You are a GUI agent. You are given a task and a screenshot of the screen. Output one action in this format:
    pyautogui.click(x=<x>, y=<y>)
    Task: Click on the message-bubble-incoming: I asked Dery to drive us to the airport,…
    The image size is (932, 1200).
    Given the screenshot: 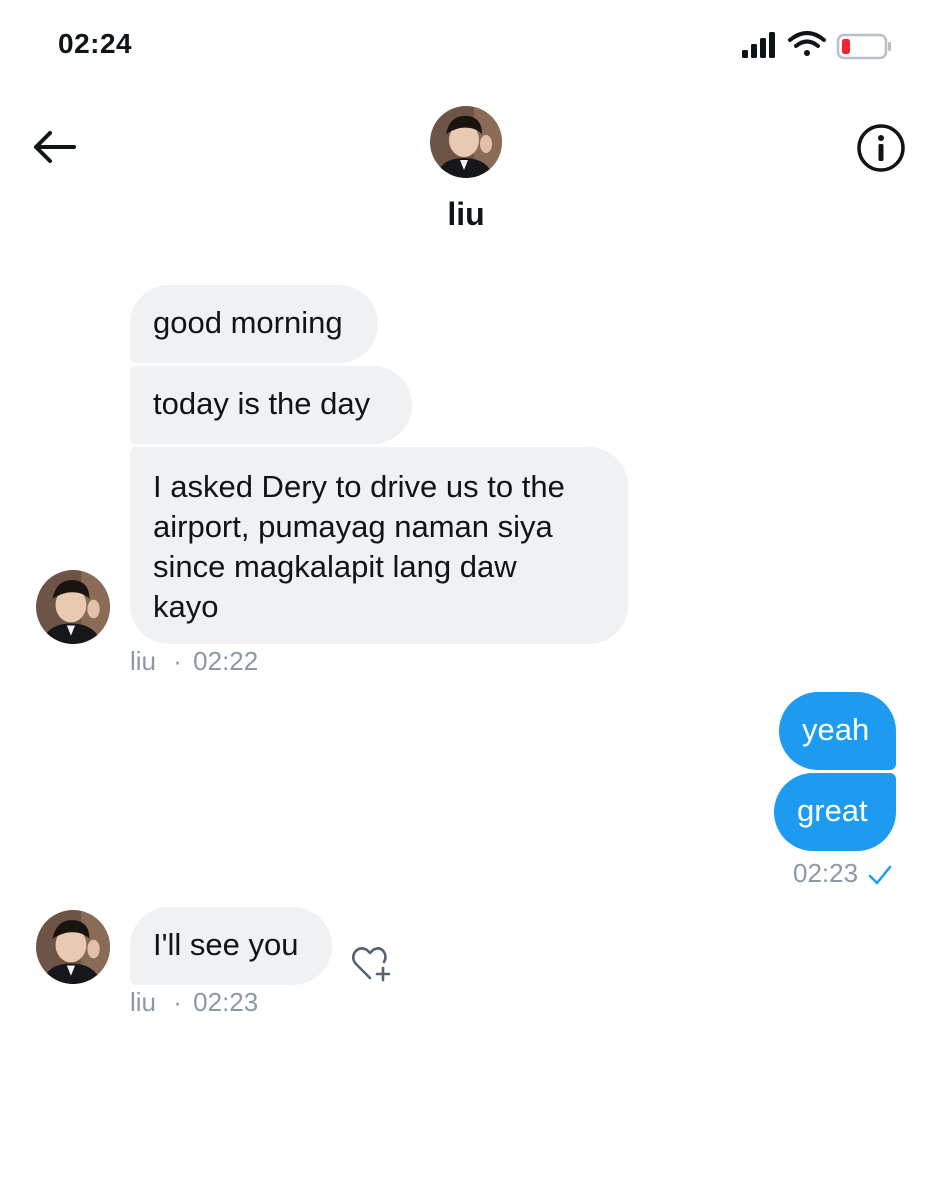 What is the action you would take?
    pyautogui.click(x=379, y=545)
    